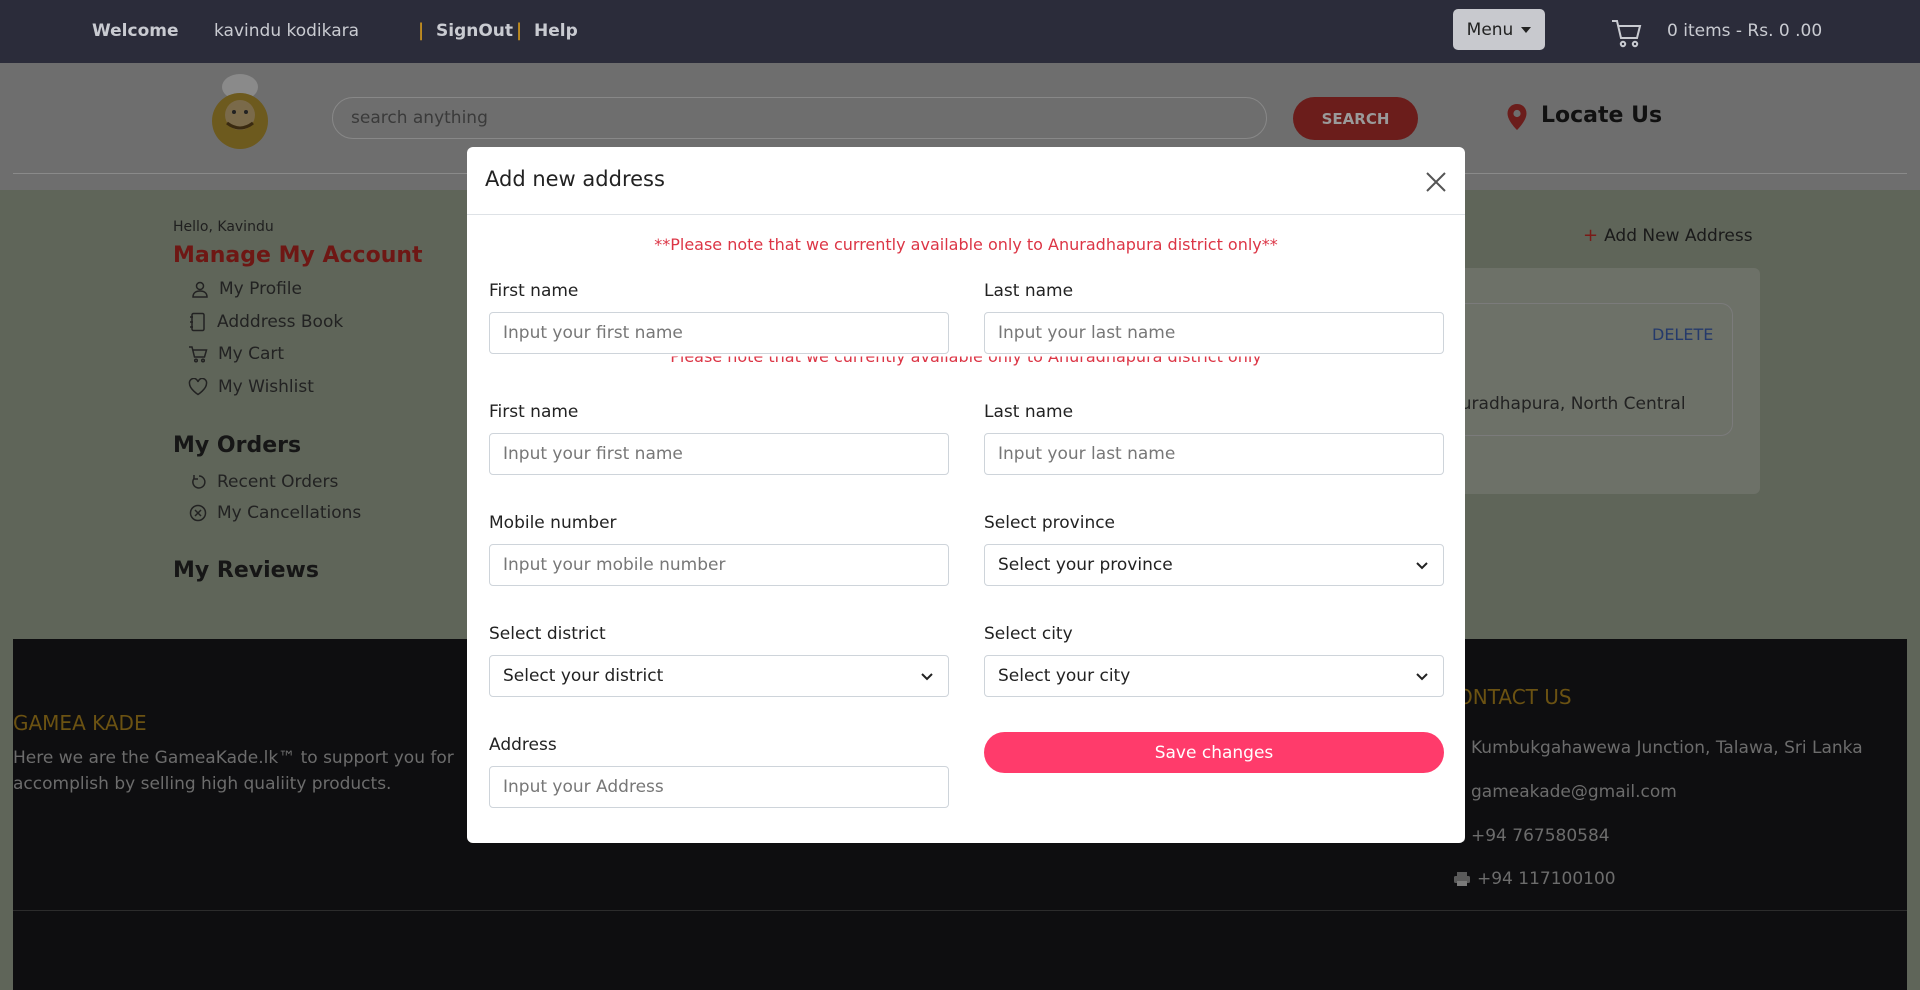  What do you see at coordinates (1682, 334) in the screenshot?
I see `delete-address-link: DELETE` at bounding box center [1682, 334].